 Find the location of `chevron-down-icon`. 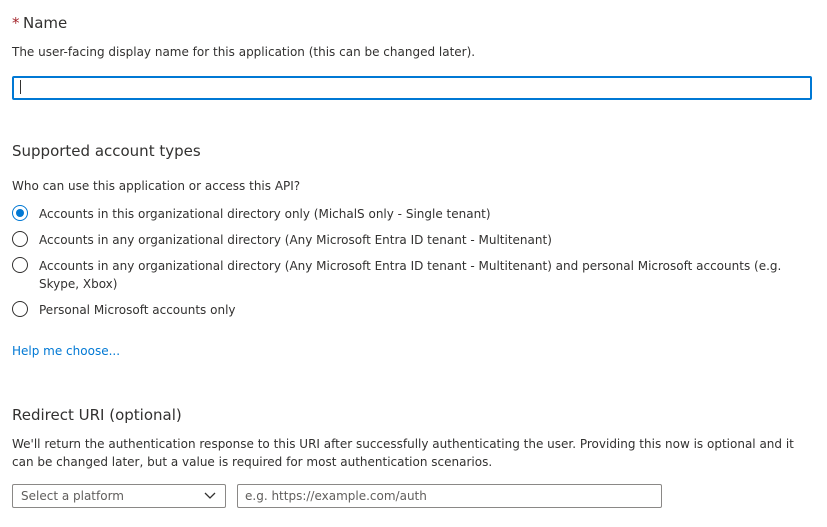

chevron-down-icon is located at coordinates (210, 495).